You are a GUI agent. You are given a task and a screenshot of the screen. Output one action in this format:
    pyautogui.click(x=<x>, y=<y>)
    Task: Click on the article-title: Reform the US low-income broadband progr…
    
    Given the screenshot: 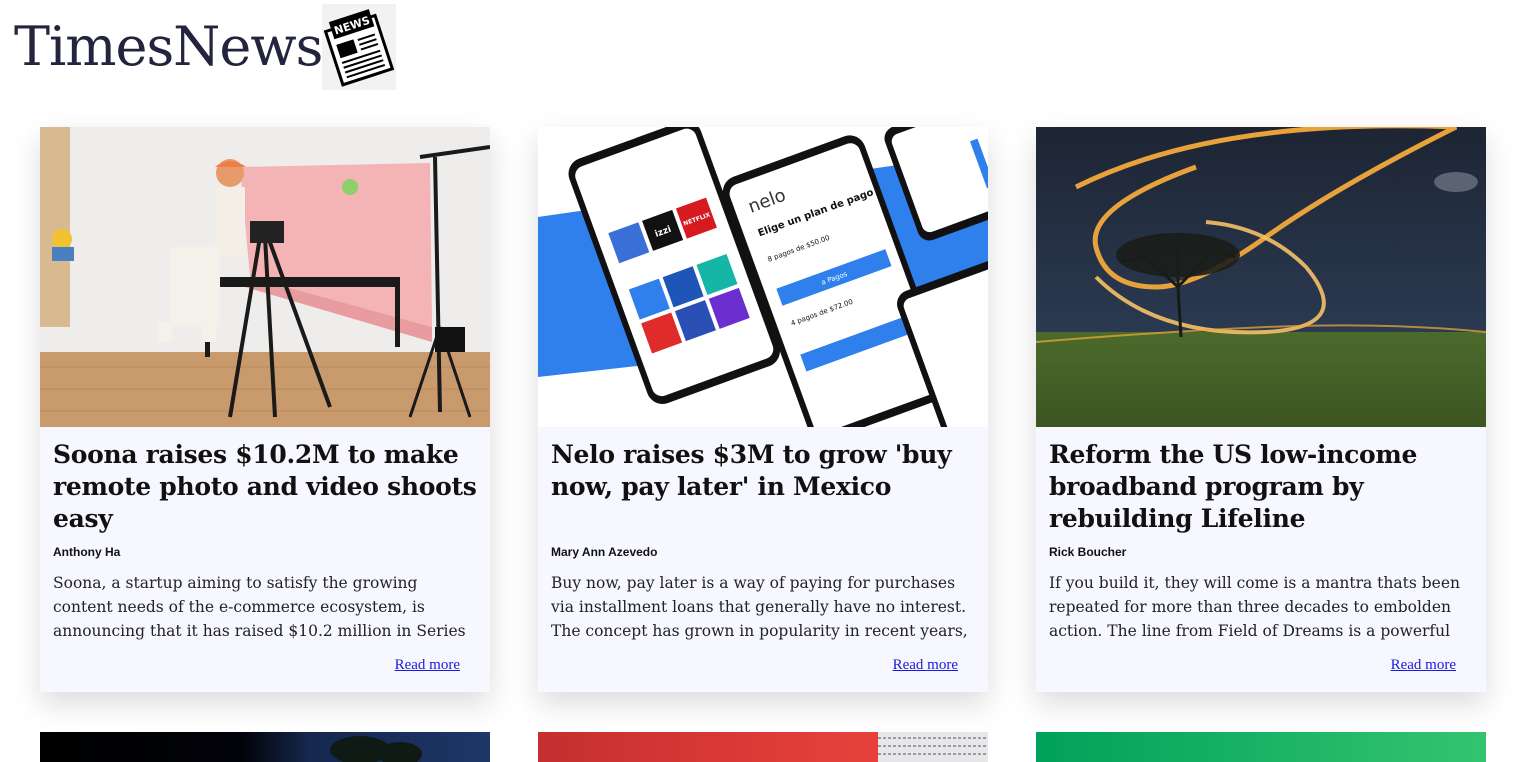 What is the action you would take?
    pyautogui.click(x=1233, y=486)
    